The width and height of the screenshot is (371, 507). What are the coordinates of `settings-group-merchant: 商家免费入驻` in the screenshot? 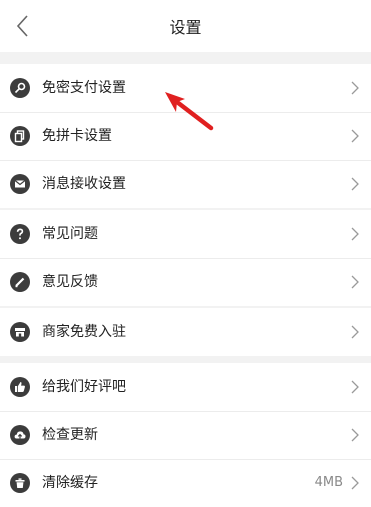 It's located at (185, 332).